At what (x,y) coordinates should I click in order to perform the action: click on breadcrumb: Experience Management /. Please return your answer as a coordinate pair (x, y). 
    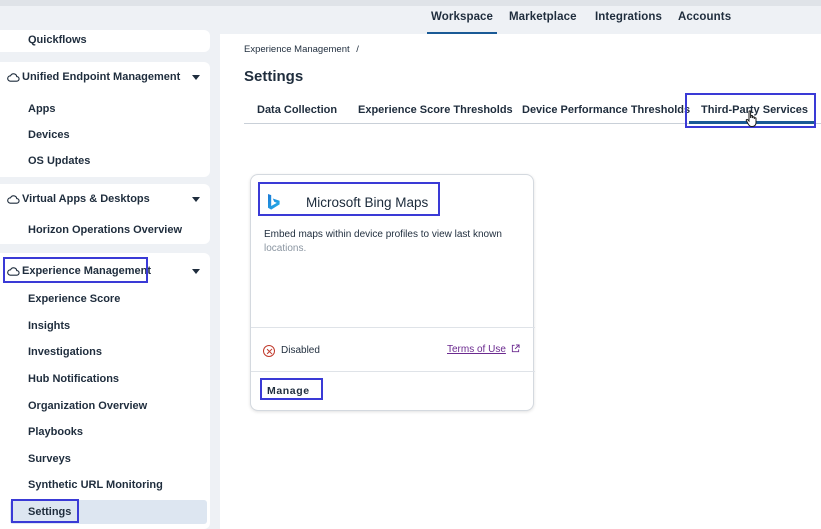
    Looking at the image, I should click on (301, 49).